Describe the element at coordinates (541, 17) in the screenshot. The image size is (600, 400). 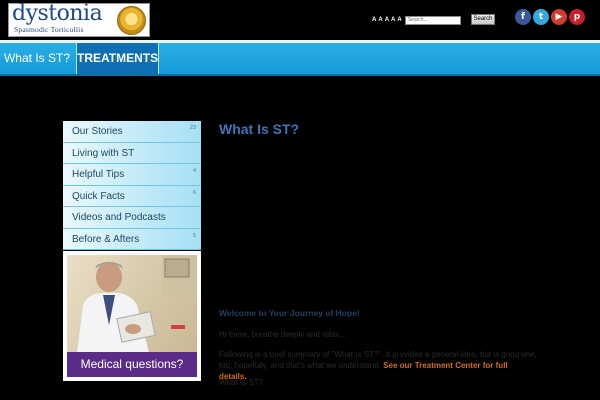
I see `twitter-icon: t` at that location.